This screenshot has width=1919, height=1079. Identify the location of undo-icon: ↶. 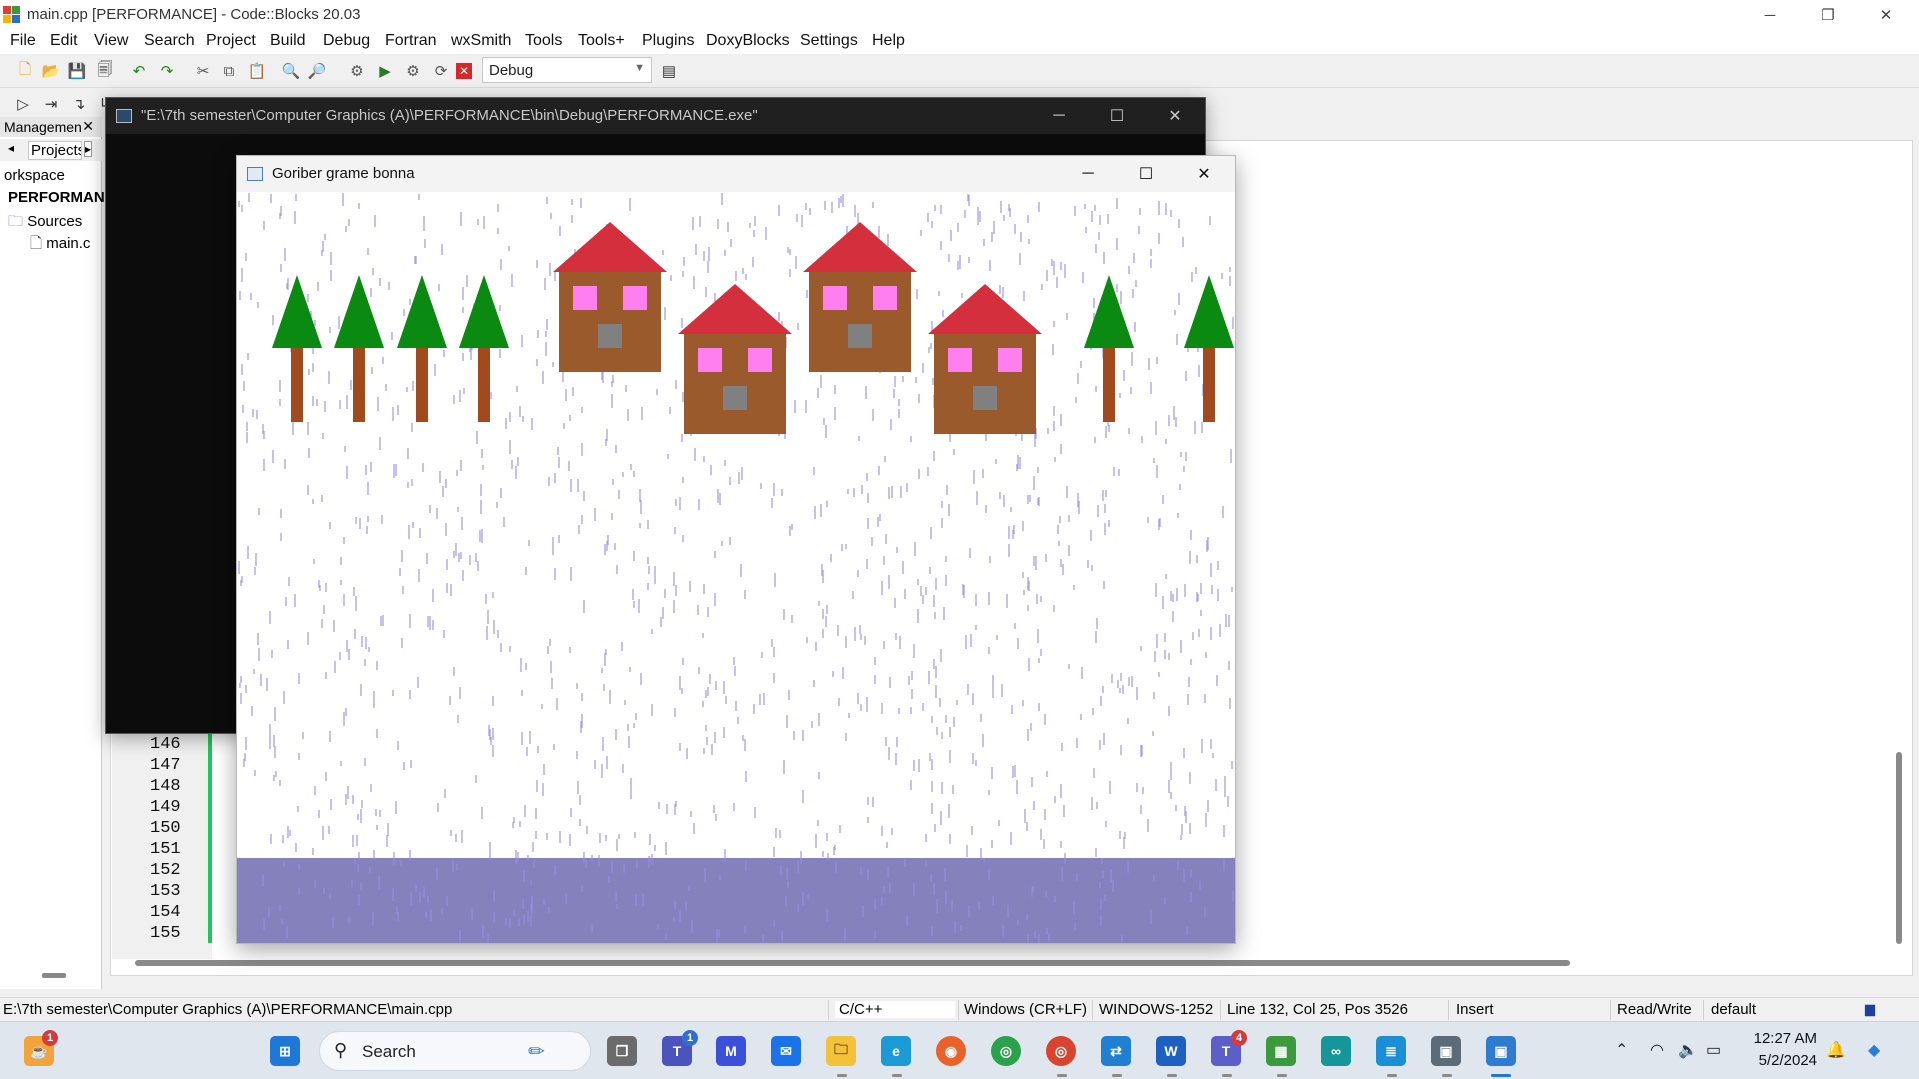
(139, 71).